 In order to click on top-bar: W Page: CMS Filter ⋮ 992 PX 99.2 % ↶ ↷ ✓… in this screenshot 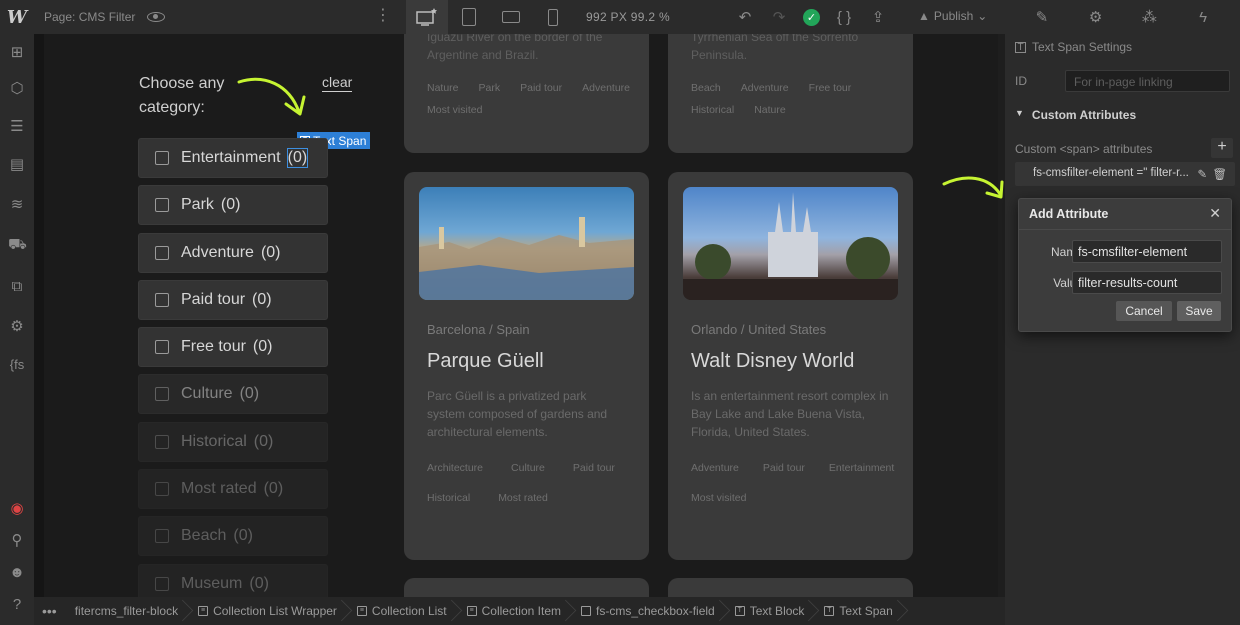, I will do `click(620, 17)`.